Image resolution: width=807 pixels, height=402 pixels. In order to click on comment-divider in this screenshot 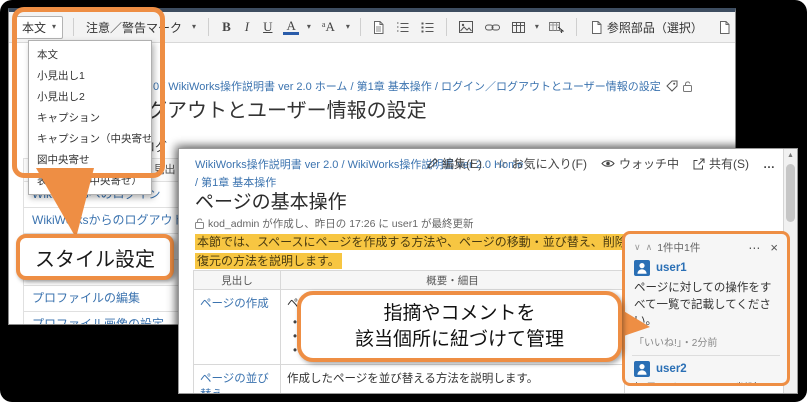, I will do `click(706, 356)`.